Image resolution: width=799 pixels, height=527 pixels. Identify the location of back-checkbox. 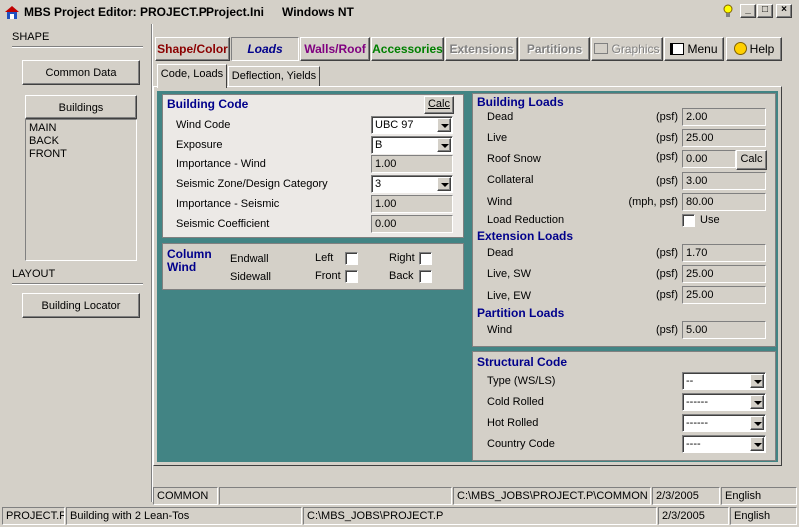
(425, 276).